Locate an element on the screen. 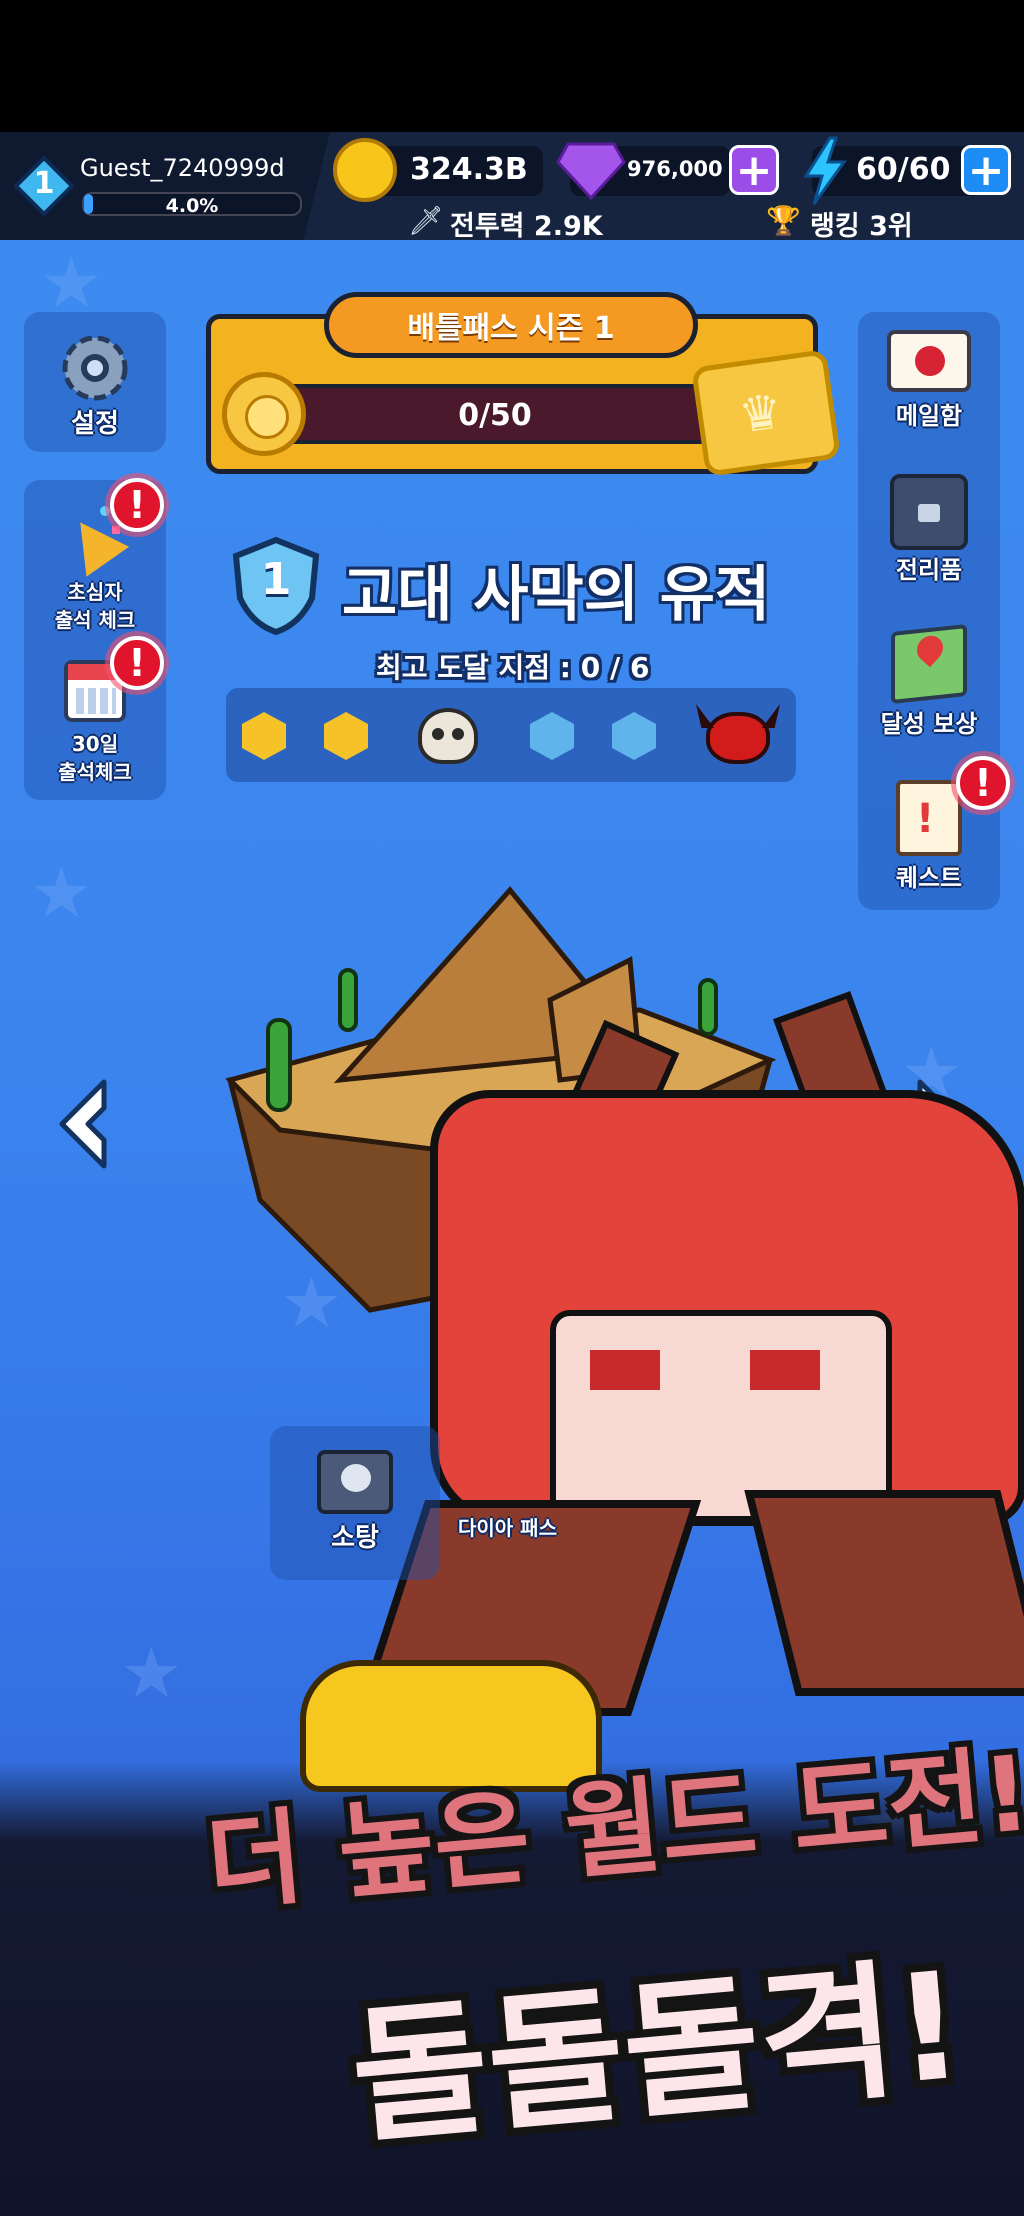 This screenshot has height=2216, width=1024. skull-boss-icon is located at coordinates (448, 735).